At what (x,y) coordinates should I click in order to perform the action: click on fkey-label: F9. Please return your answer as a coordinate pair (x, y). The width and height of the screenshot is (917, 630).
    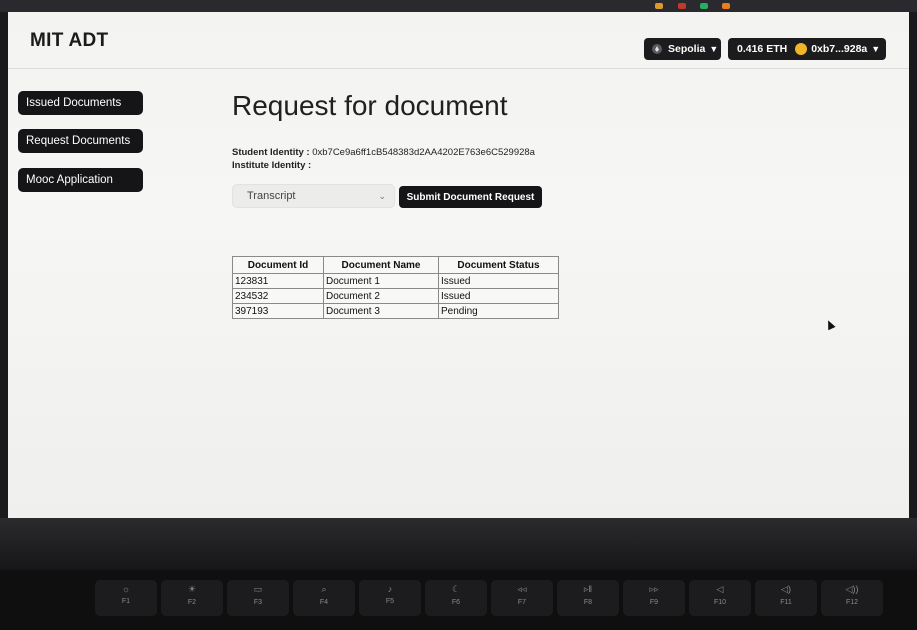
    Looking at the image, I should click on (654, 602).